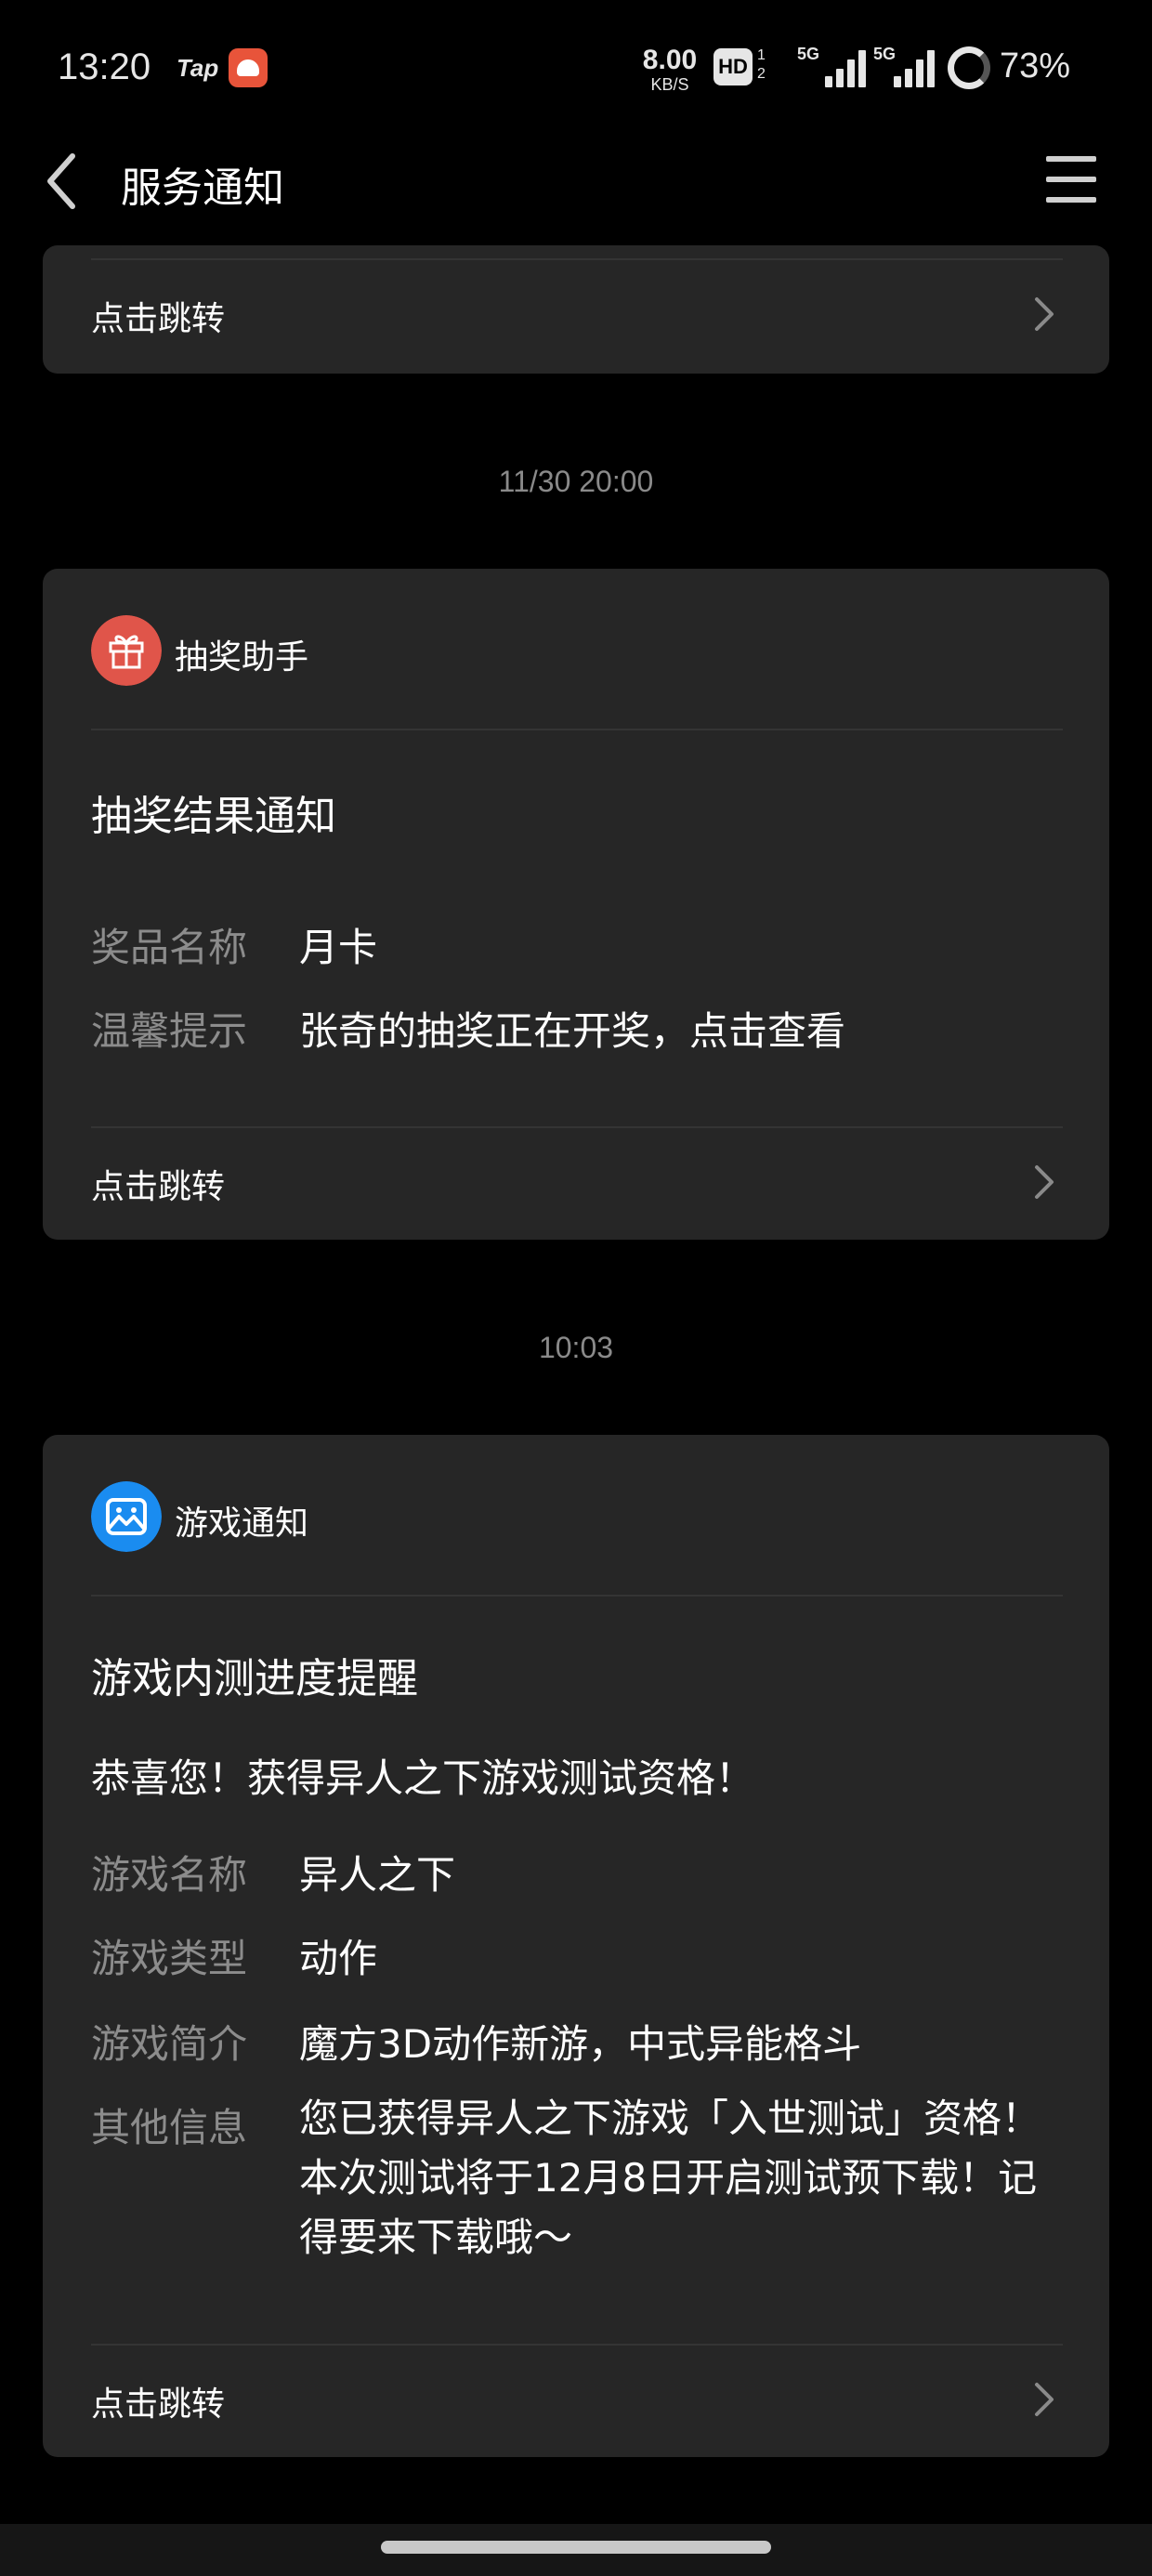 This screenshot has height=2576, width=1152. I want to click on signal-sim2-icon: 5G, so click(906, 67).